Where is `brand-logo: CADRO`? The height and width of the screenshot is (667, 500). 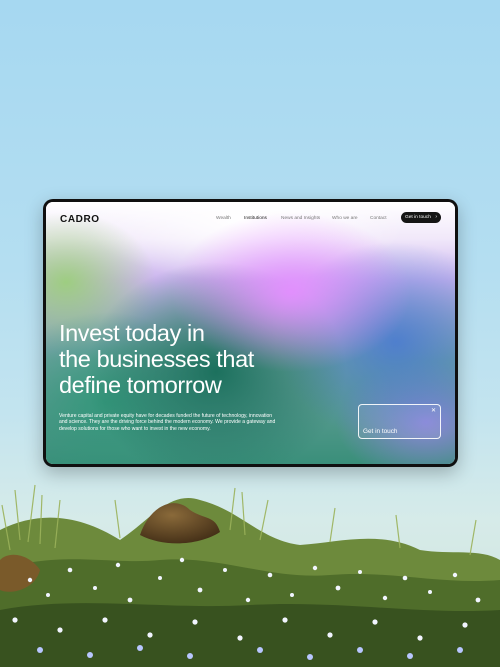 brand-logo: CADRO is located at coordinates (80, 219).